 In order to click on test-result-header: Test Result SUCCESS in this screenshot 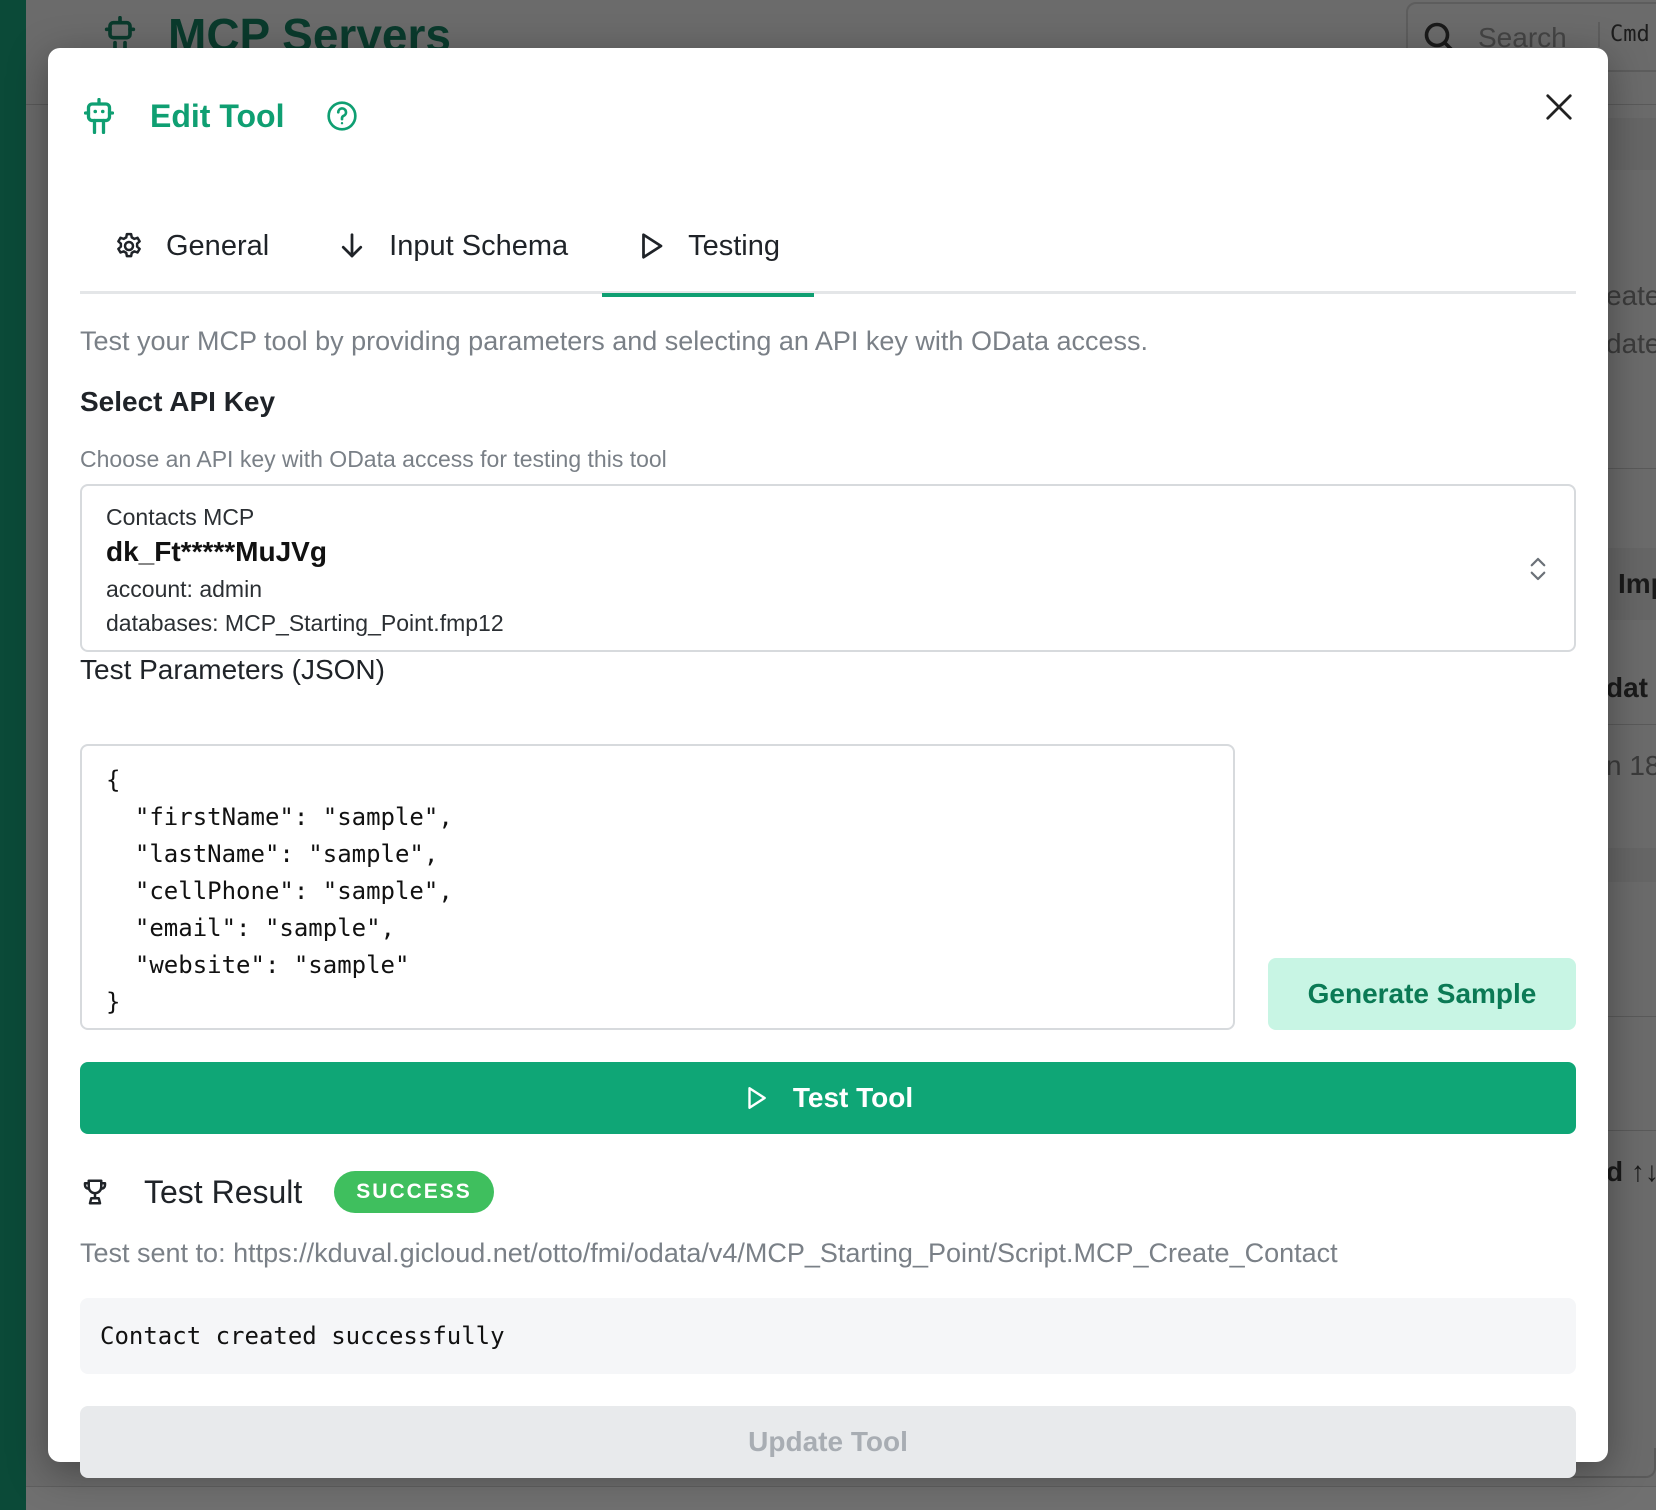, I will do `click(287, 1192)`.